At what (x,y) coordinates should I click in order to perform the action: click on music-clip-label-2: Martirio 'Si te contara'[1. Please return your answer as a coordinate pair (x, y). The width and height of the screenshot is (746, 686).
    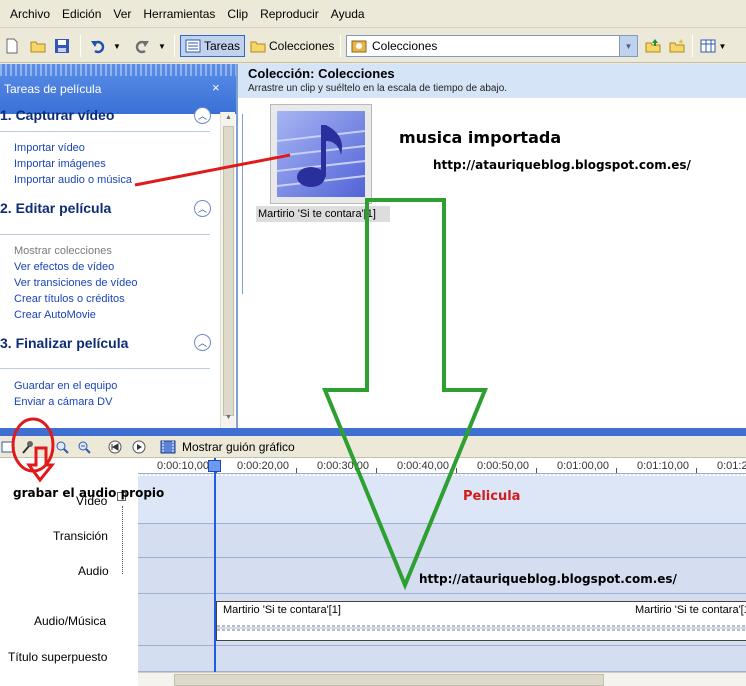
    Looking at the image, I should click on (690, 610).